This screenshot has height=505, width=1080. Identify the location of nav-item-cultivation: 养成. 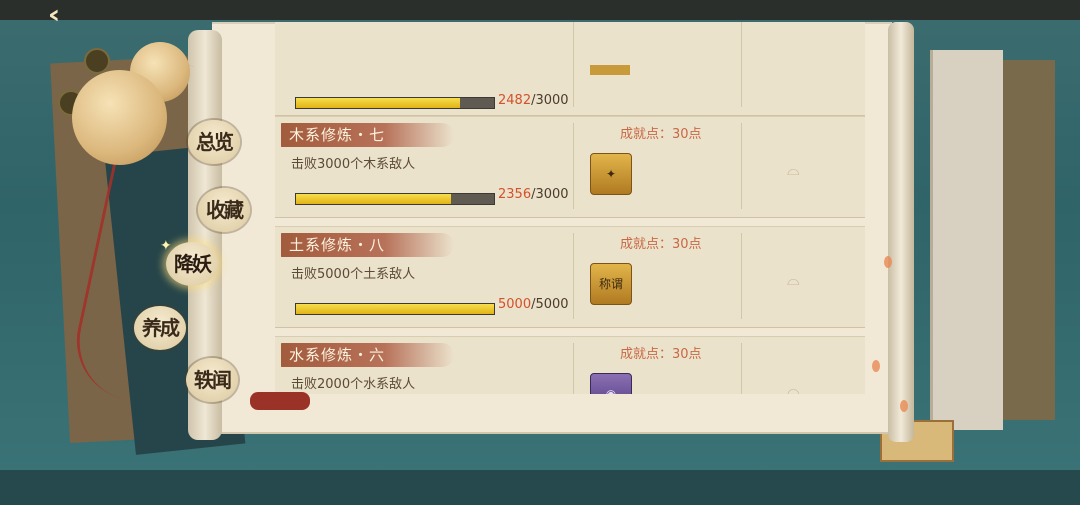
(160, 328).